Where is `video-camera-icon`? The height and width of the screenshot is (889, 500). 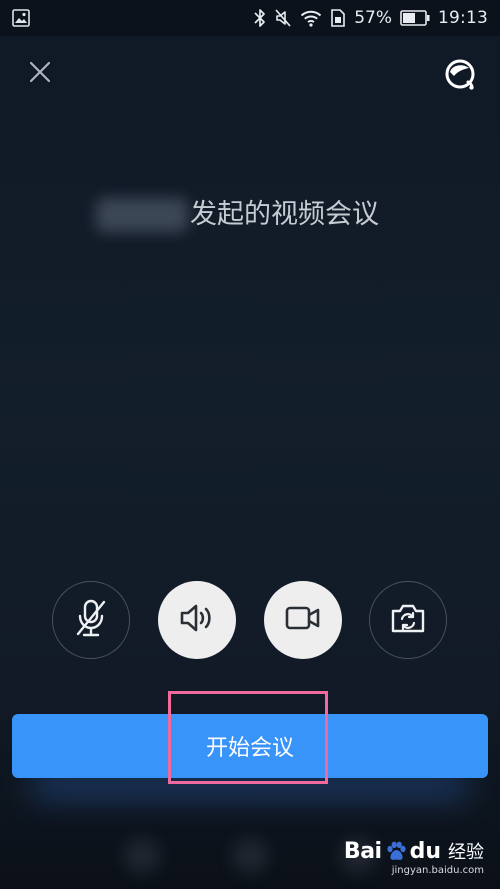 video-camera-icon is located at coordinates (303, 620).